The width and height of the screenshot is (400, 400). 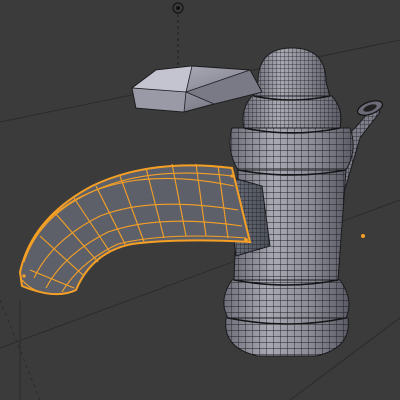 What do you see at coordinates (363, 236) in the screenshot?
I see `object-origin-dot` at bounding box center [363, 236].